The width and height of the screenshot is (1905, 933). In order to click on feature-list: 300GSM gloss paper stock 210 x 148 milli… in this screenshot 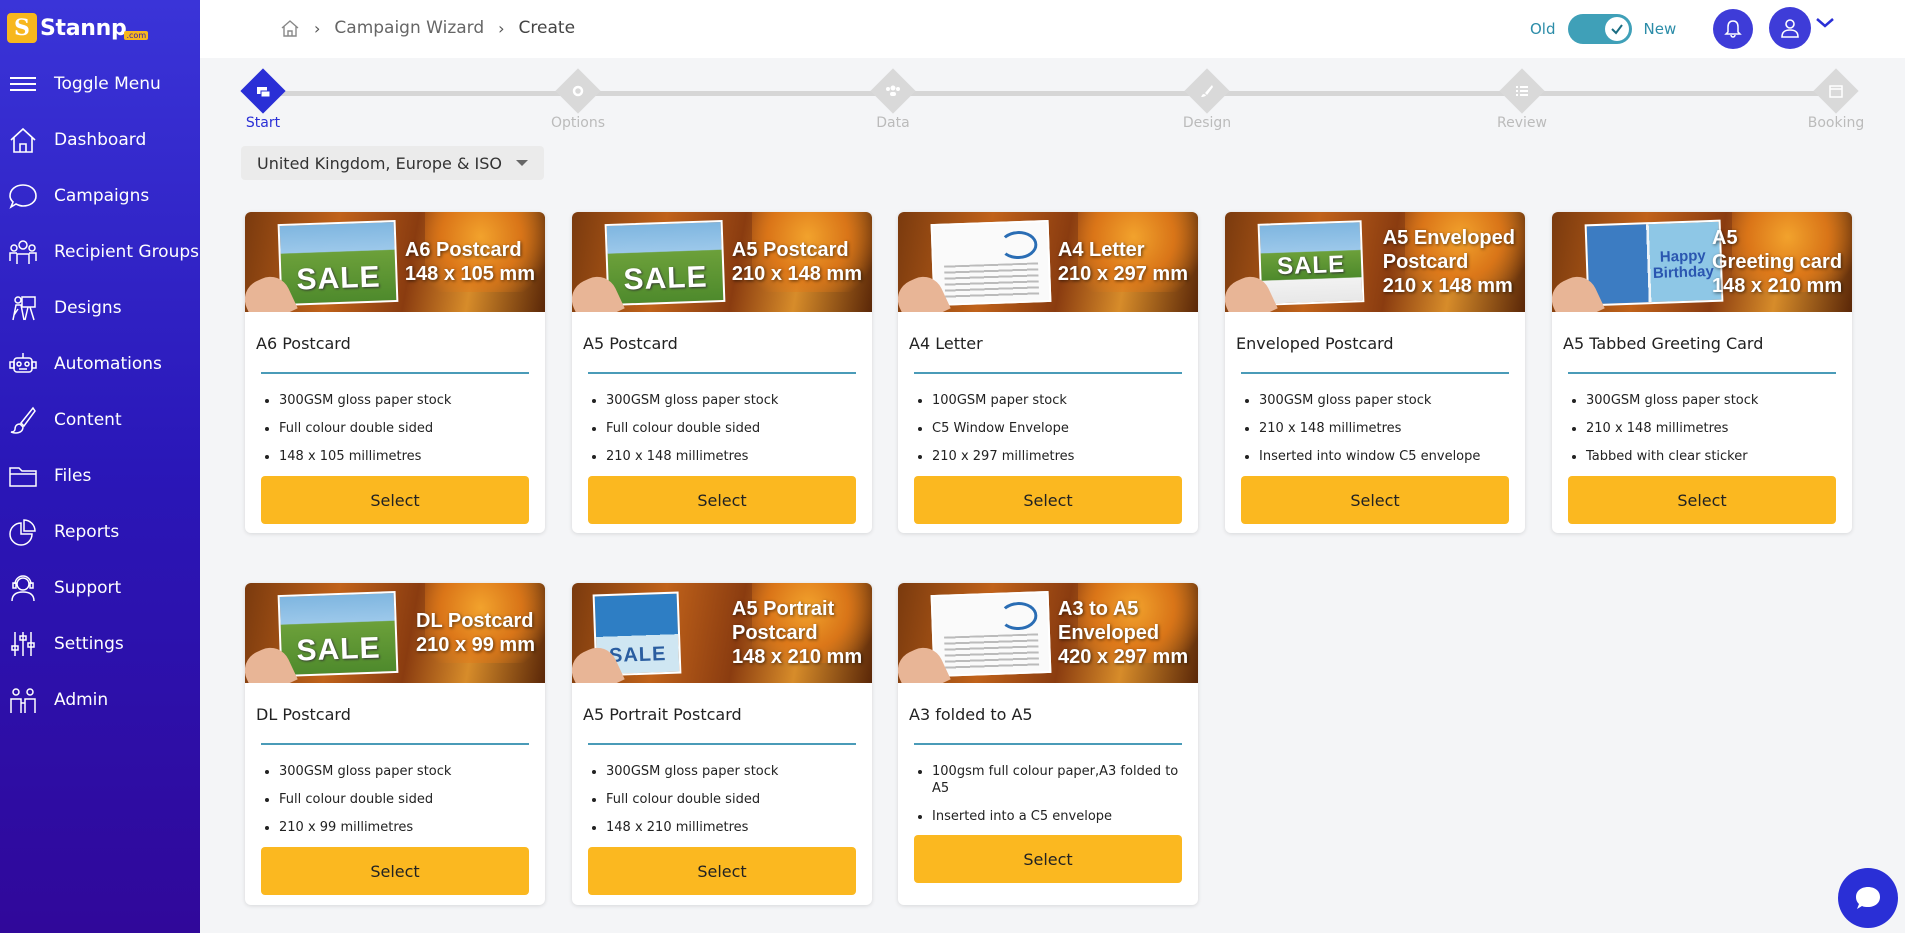, I will do `click(1375, 419)`.